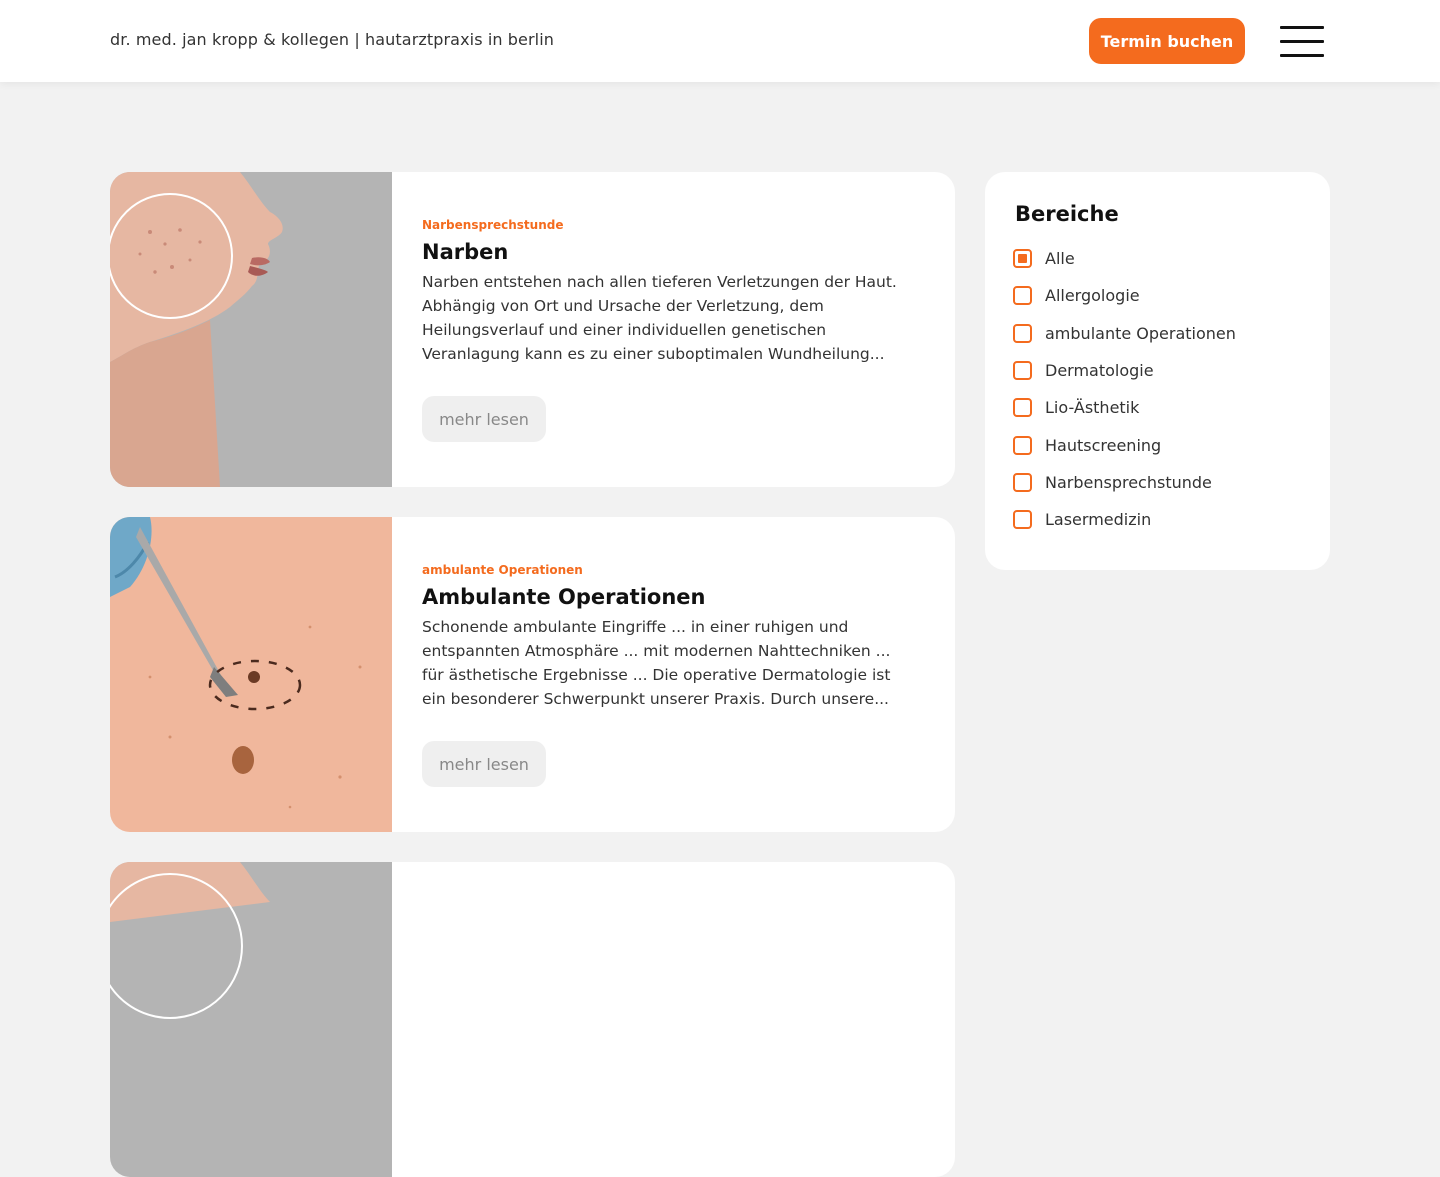 The width and height of the screenshot is (1440, 1177). What do you see at coordinates (251, 1019) in the screenshot?
I see `face-image` at bounding box center [251, 1019].